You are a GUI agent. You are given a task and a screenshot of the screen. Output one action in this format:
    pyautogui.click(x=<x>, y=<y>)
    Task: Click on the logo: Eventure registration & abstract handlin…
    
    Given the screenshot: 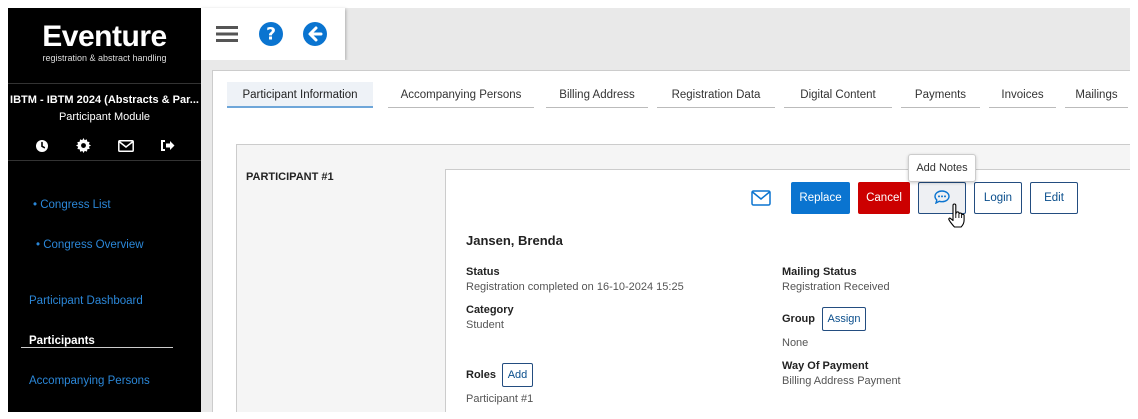 What is the action you would take?
    pyautogui.click(x=104, y=46)
    